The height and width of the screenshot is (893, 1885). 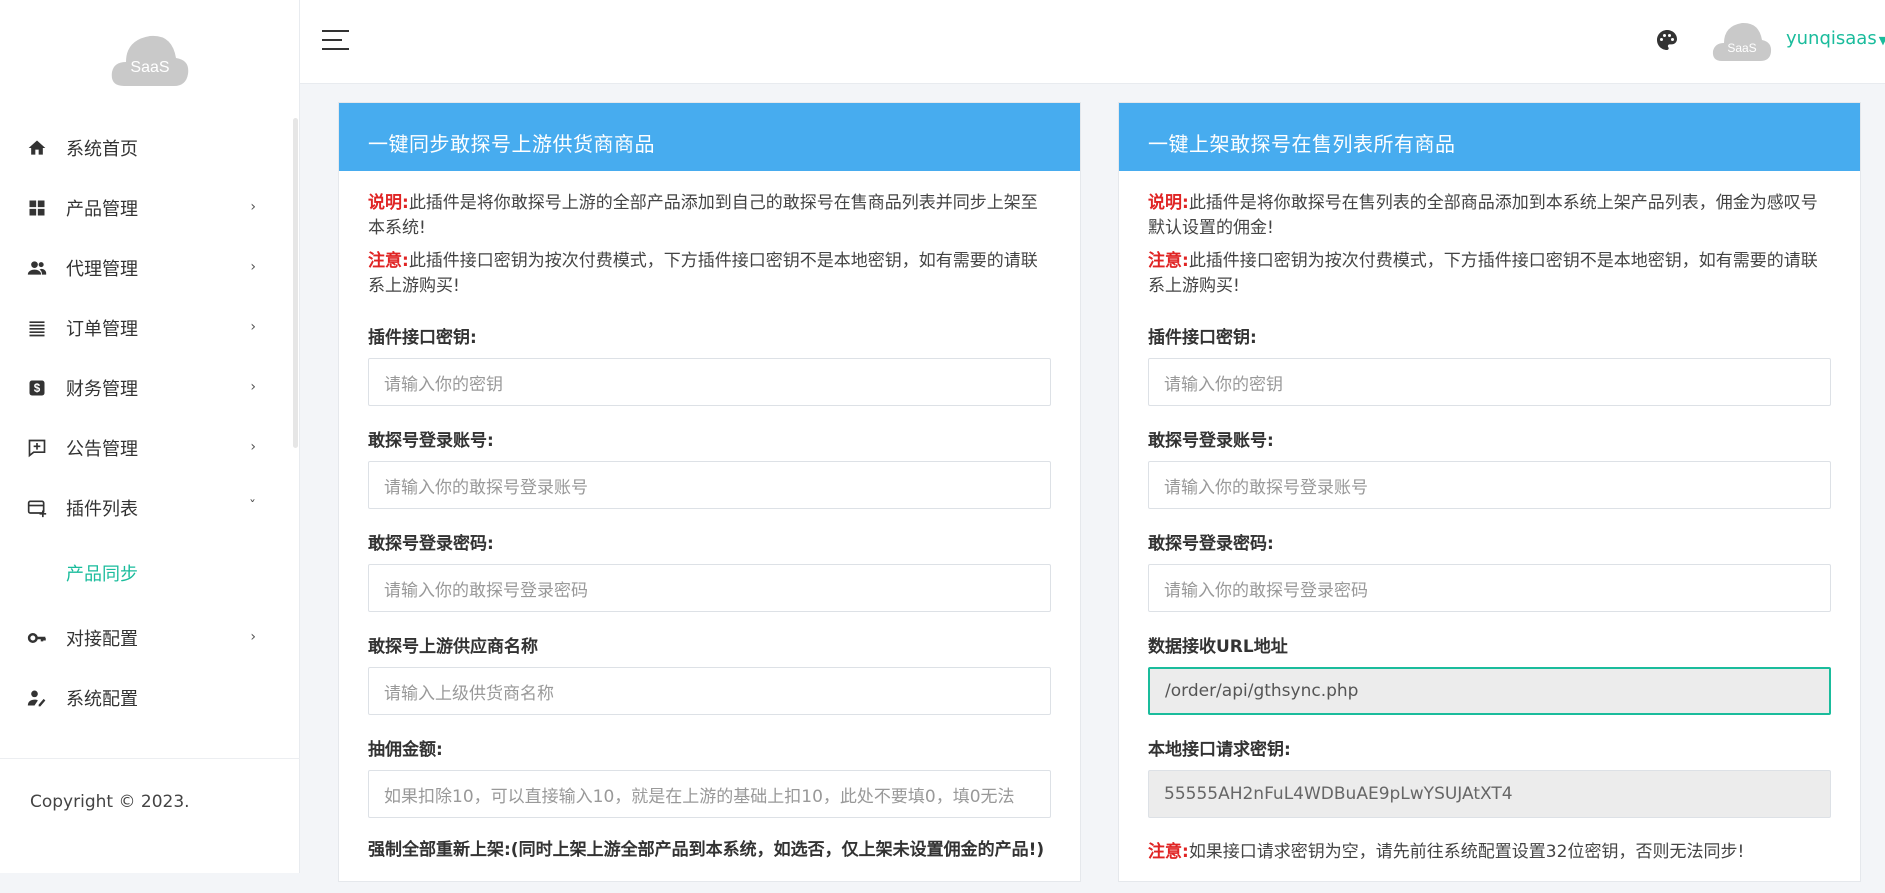 I want to click on commission-input: 如果扣除10，可以直接输入10，就是在上游的基础上扣10，此处不要填0，填0无法, so click(x=709, y=794).